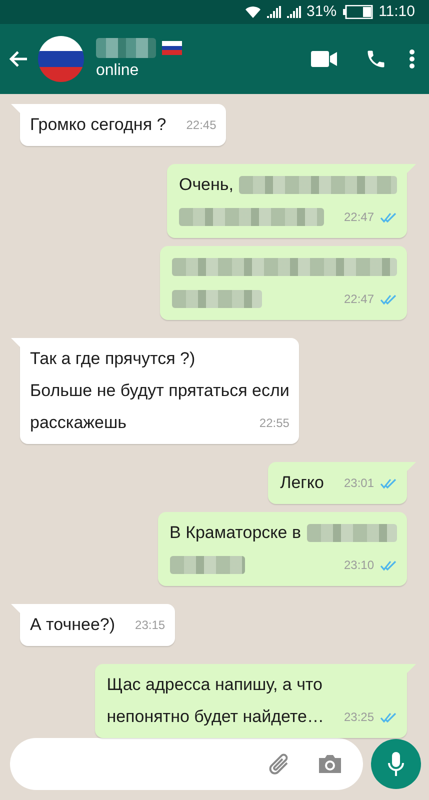 The width and height of the screenshot is (429, 800). I want to click on microphone-button, so click(396, 764).